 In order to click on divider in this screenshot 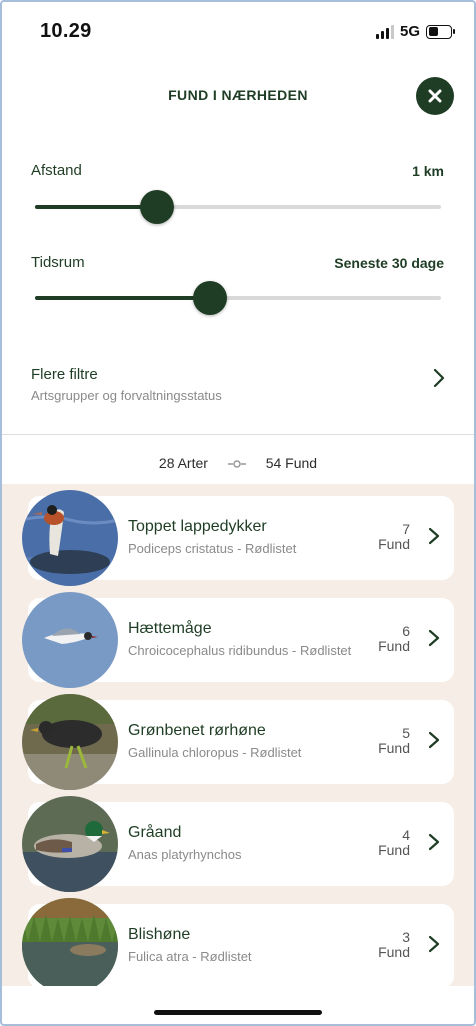, I will do `click(238, 434)`.